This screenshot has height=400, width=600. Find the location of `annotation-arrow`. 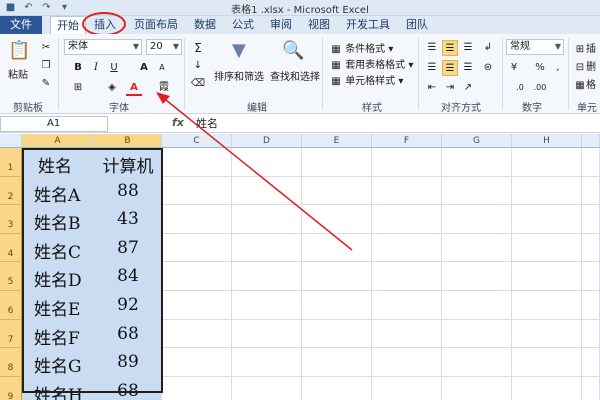

annotation-arrow is located at coordinates (254, 171).